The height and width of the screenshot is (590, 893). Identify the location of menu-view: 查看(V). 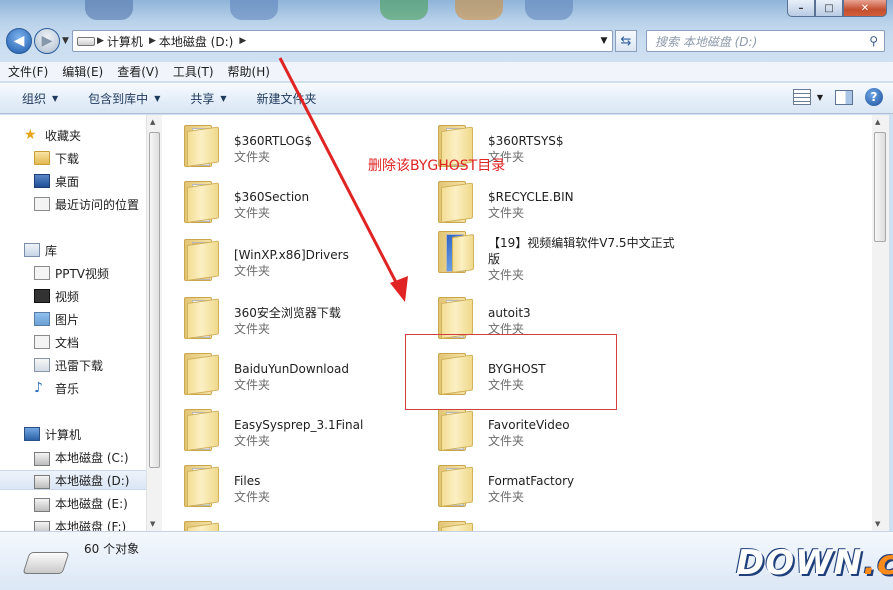
(138, 71).